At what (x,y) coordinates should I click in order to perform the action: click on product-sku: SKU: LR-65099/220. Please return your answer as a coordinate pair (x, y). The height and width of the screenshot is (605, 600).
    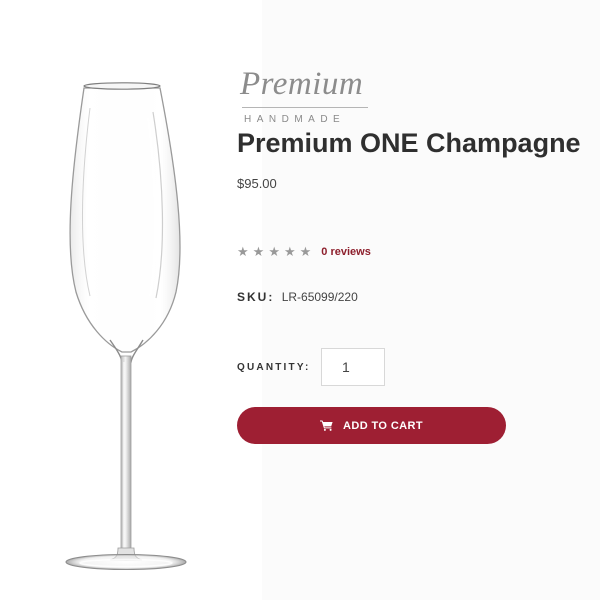
    Looking at the image, I should click on (297, 297).